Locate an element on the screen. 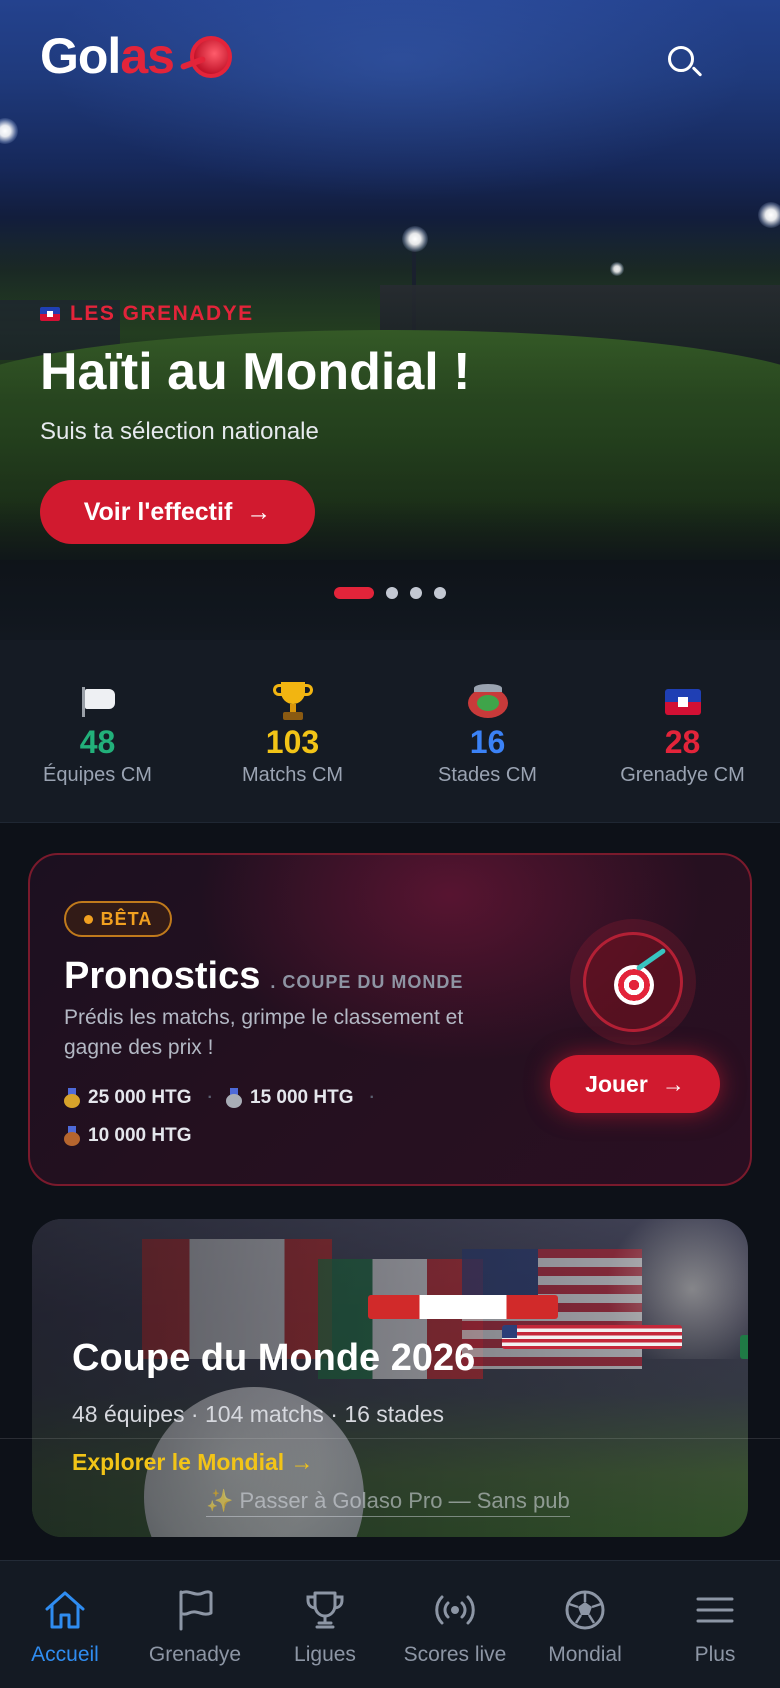 Image resolution: width=780 pixels, height=1688 pixels. nav-item-ligues: Ligues is located at coordinates (325, 1624).